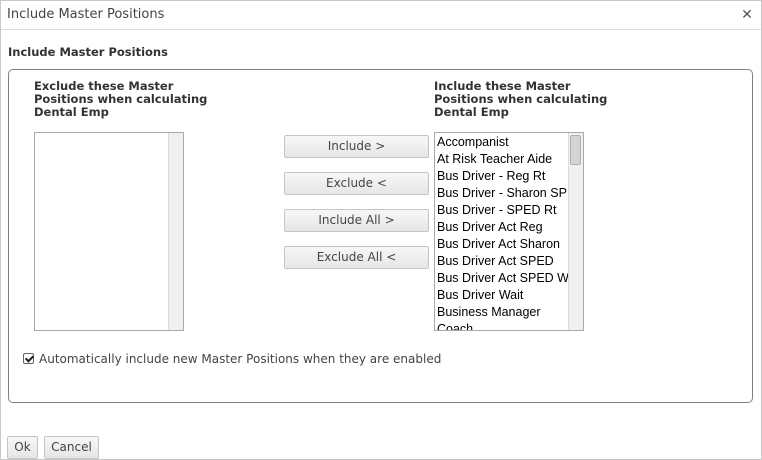  Describe the element at coordinates (575, 150) in the screenshot. I see `scrollbar-thumb` at that location.